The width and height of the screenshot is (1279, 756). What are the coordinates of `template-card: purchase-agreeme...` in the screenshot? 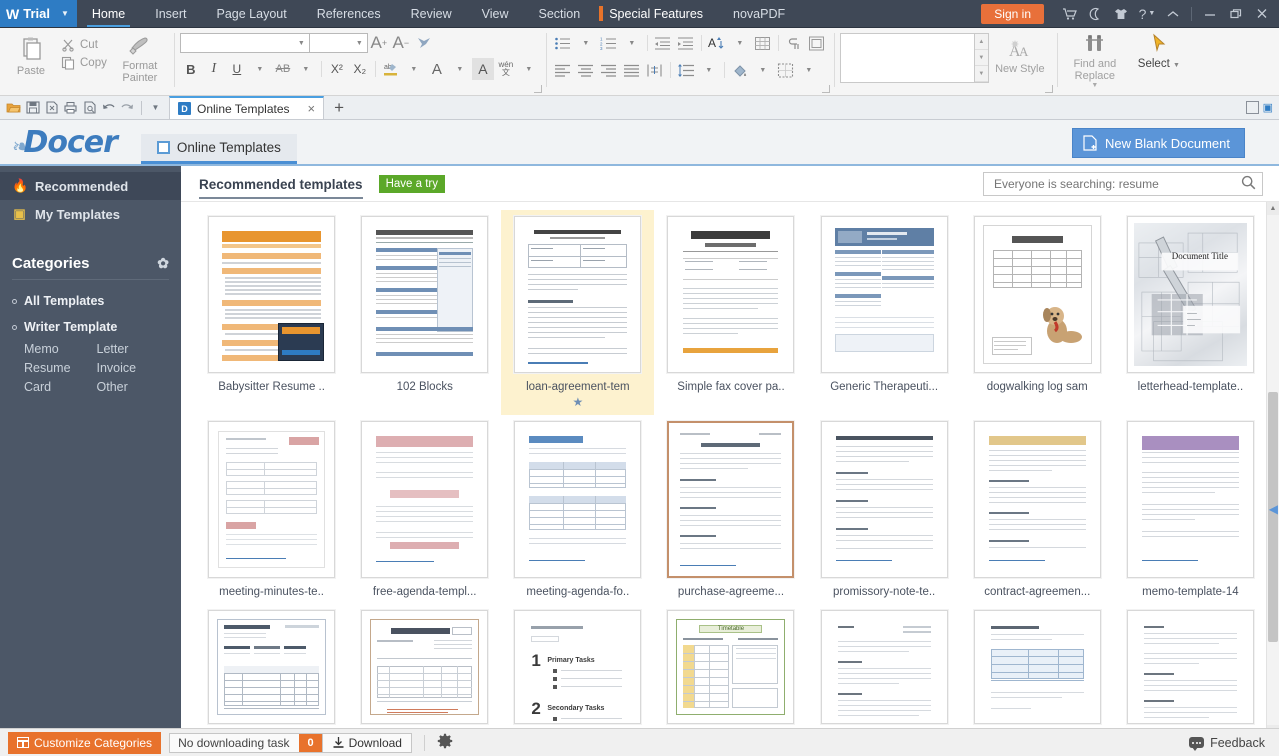 It's located at (730, 509).